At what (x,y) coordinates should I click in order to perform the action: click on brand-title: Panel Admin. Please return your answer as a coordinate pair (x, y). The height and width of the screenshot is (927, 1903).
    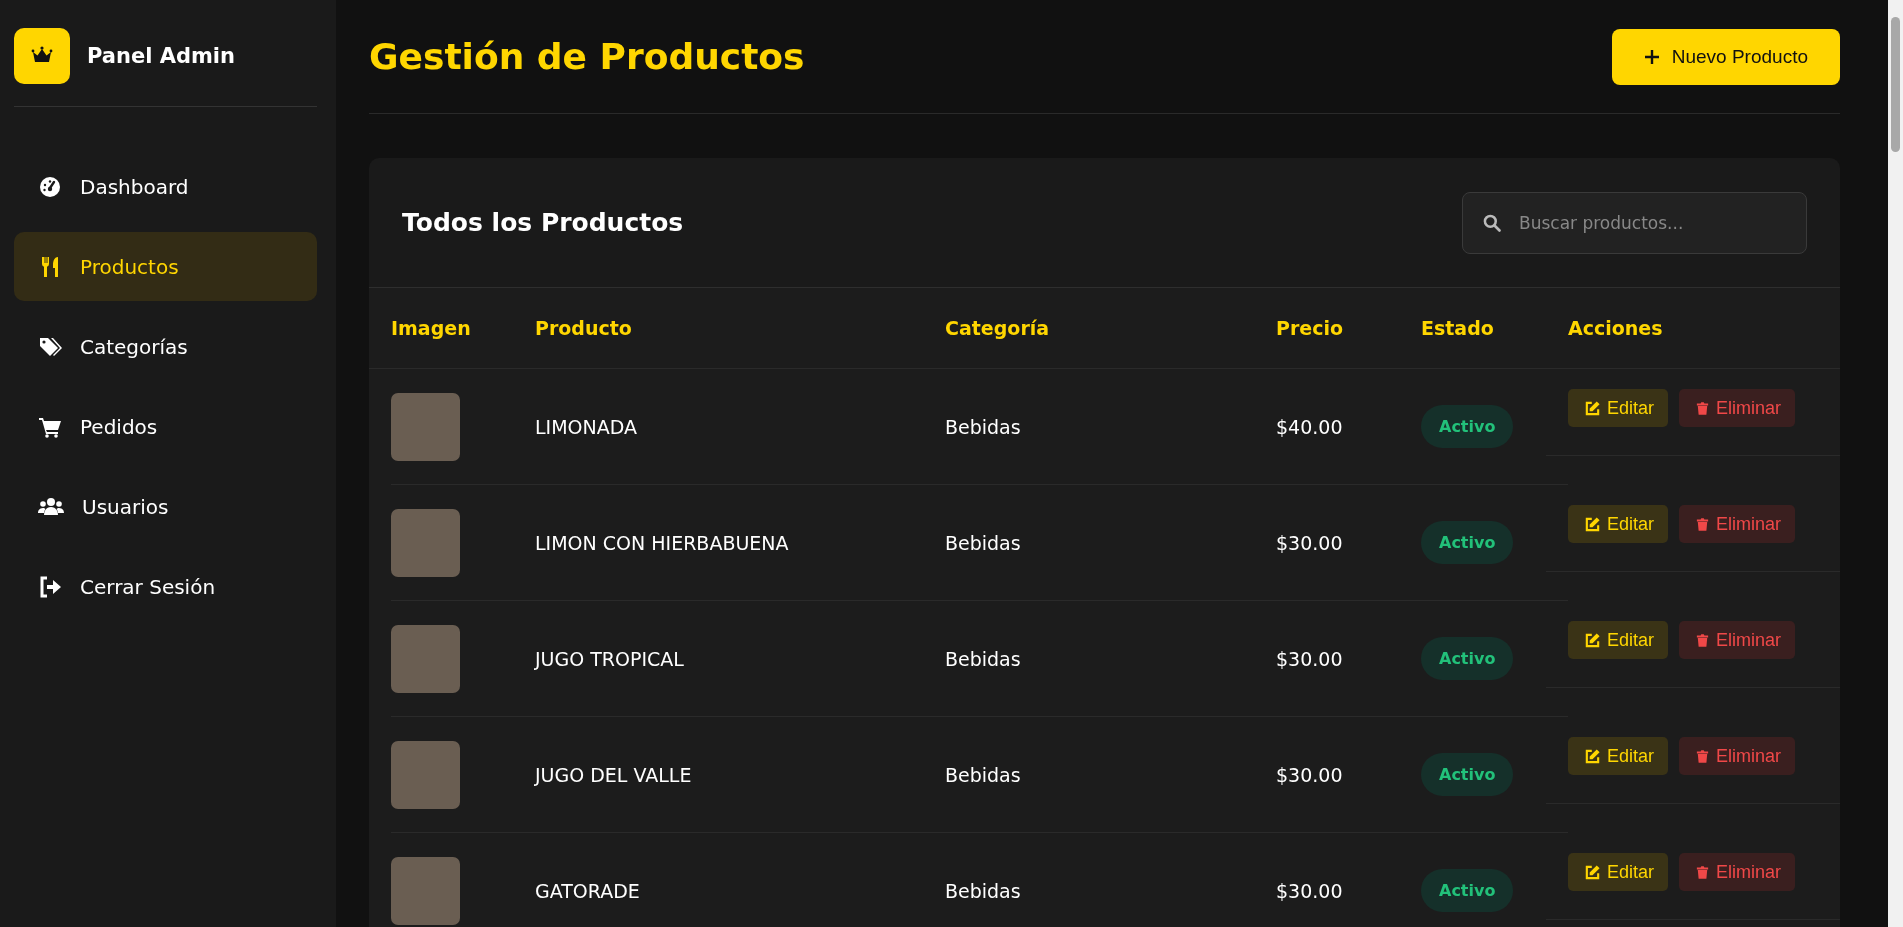
    Looking at the image, I should click on (161, 56).